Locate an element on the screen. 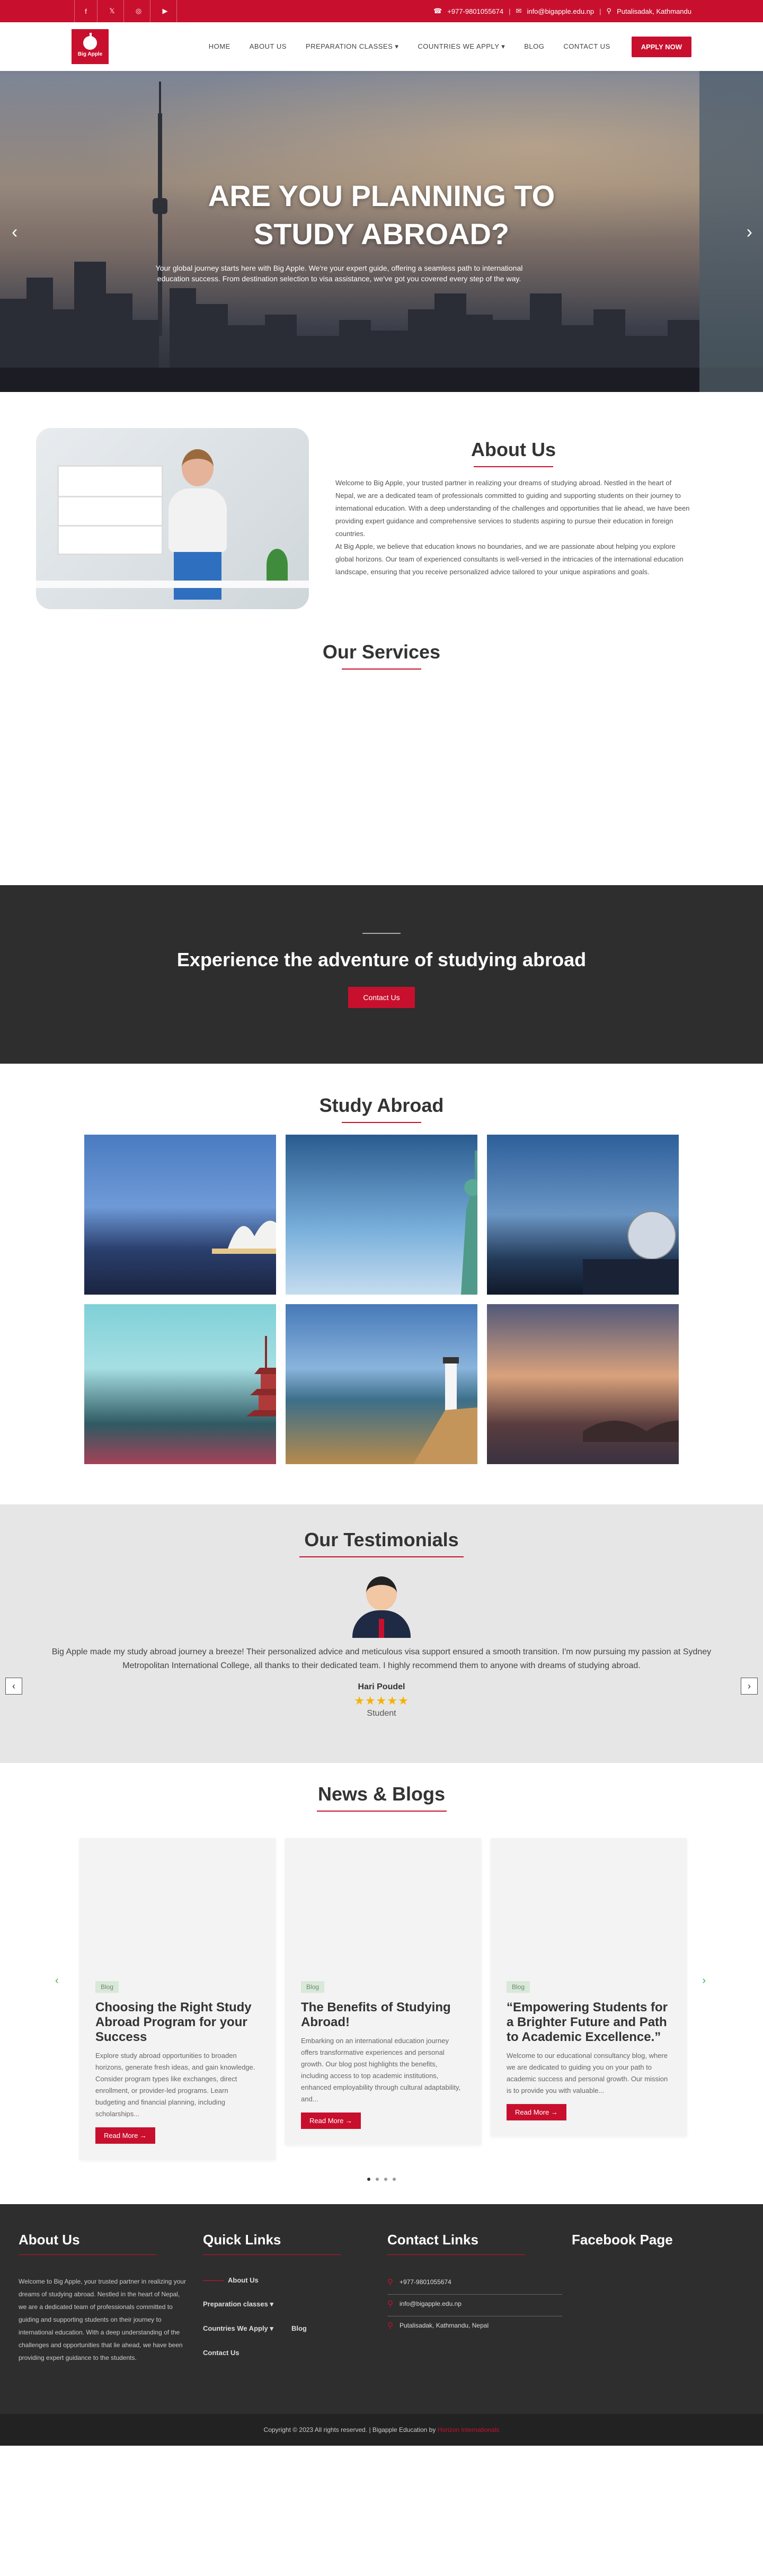  top-phone: +977-9801055674 is located at coordinates (475, 11).